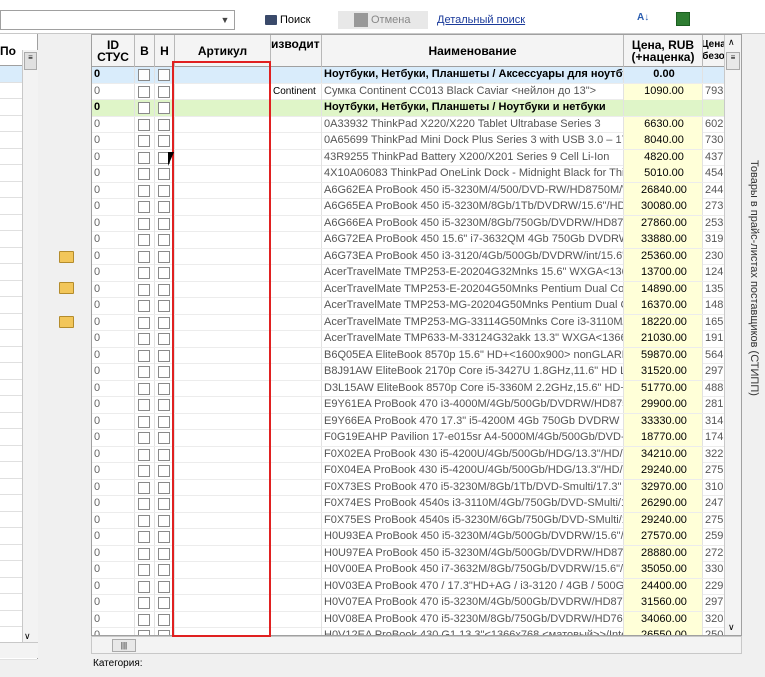 The width and height of the screenshot is (765, 677). Describe the element at coordinates (66, 257) in the screenshot. I see `folder-edit-icon` at that location.